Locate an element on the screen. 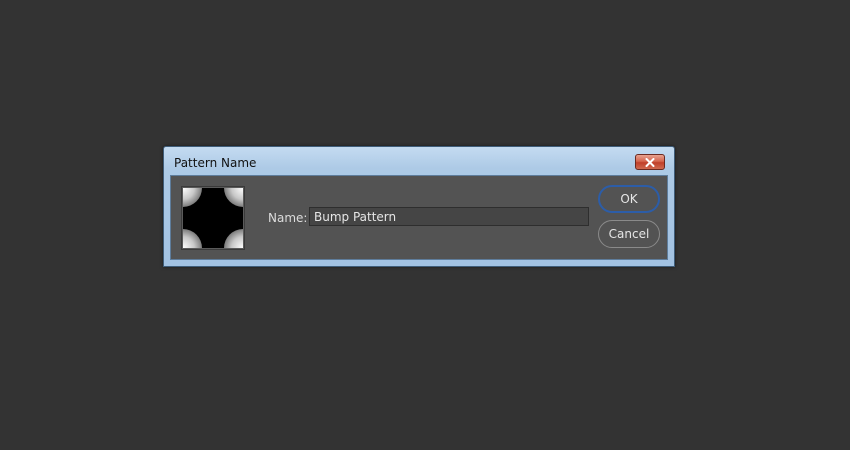 The width and height of the screenshot is (850, 450). cancel-button: Cancel is located at coordinates (629, 234).